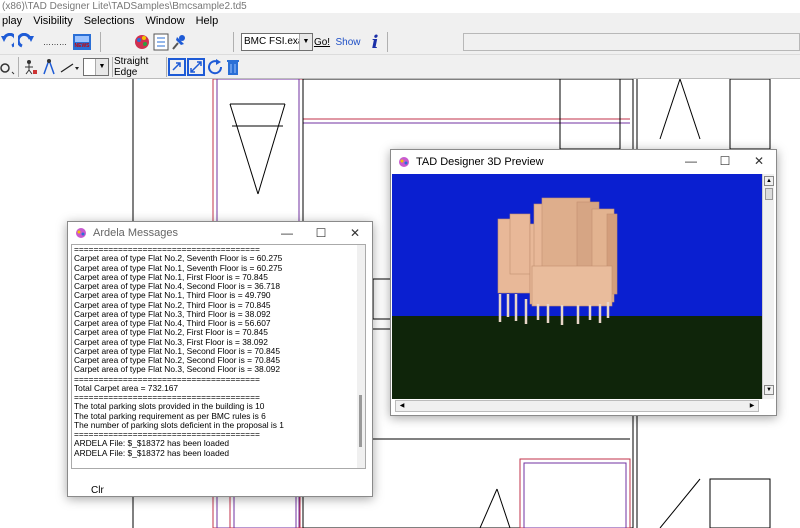 This screenshot has height=528, width=800. Describe the element at coordinates (400, 21) in the screenshot. I see `menu-bar: play Visibility Selections Window Help` at that location.